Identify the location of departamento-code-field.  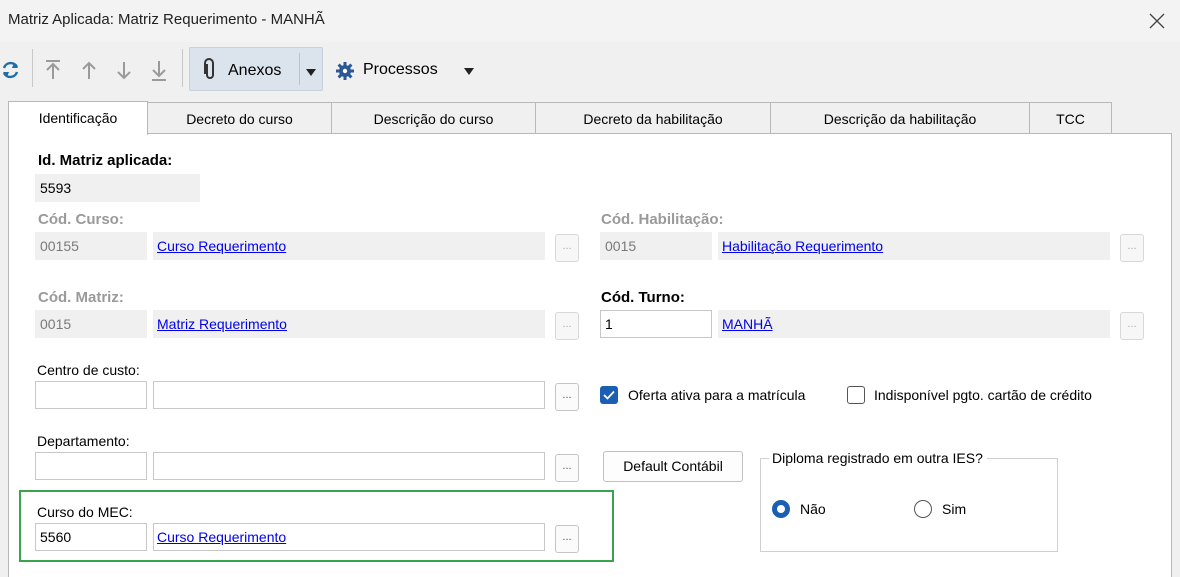
(91, 466).